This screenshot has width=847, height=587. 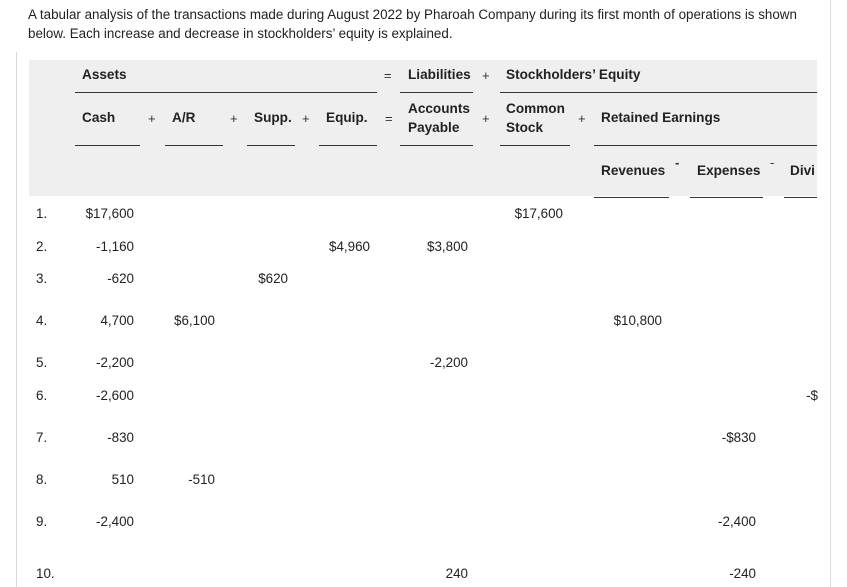 I want to click on row-7-cash: -830, so click(x=120, y=437).